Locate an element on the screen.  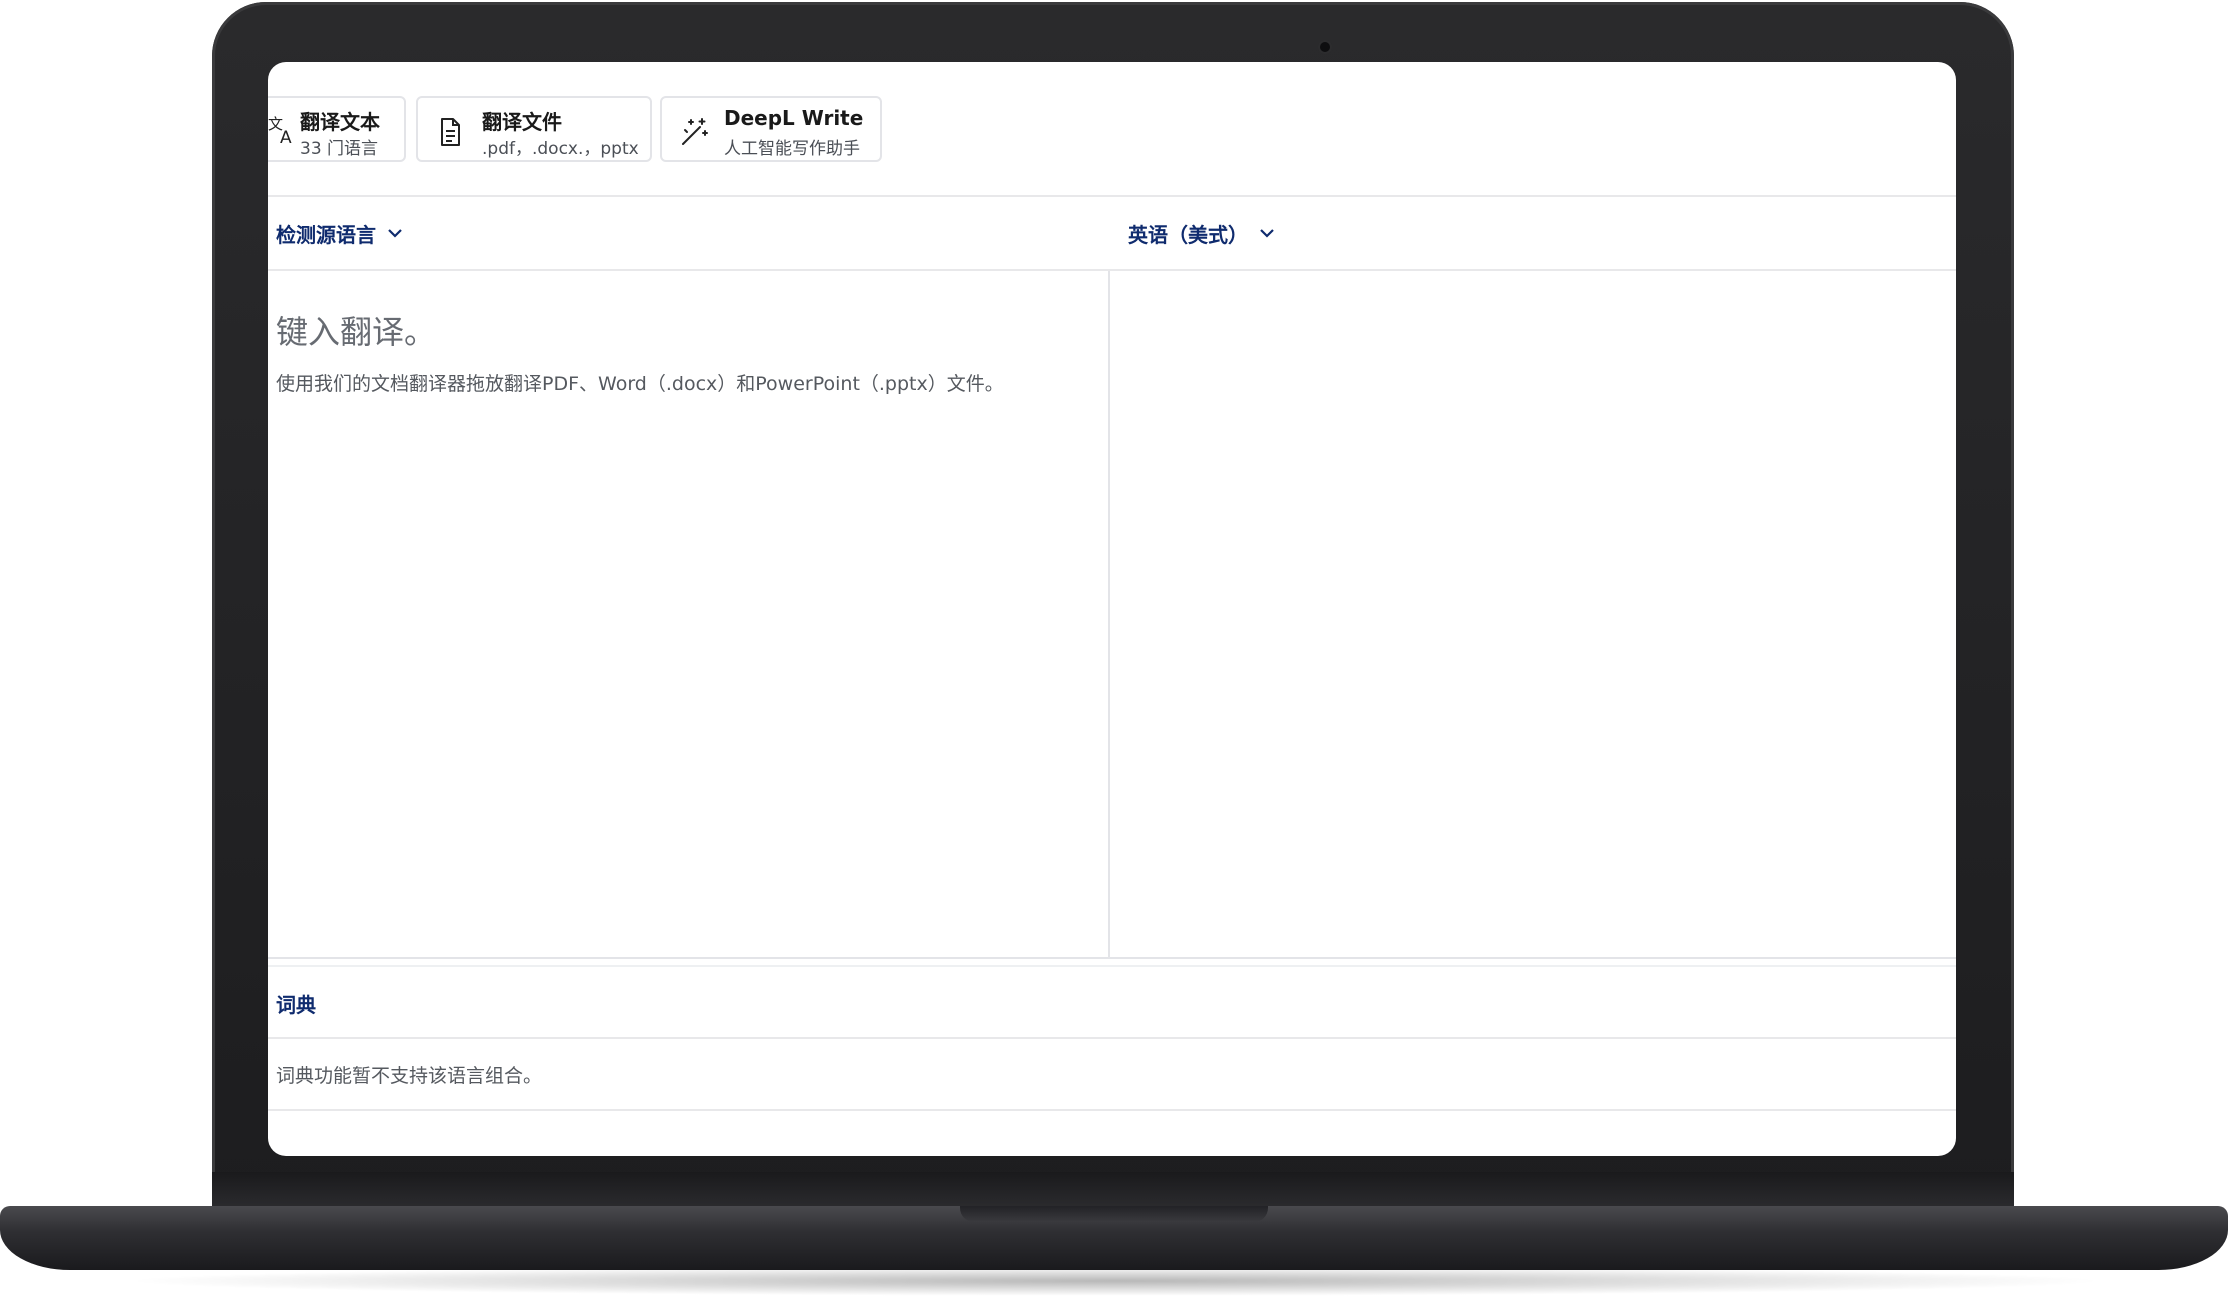
laptop-shadow is located at coordinates (1115, 1281).